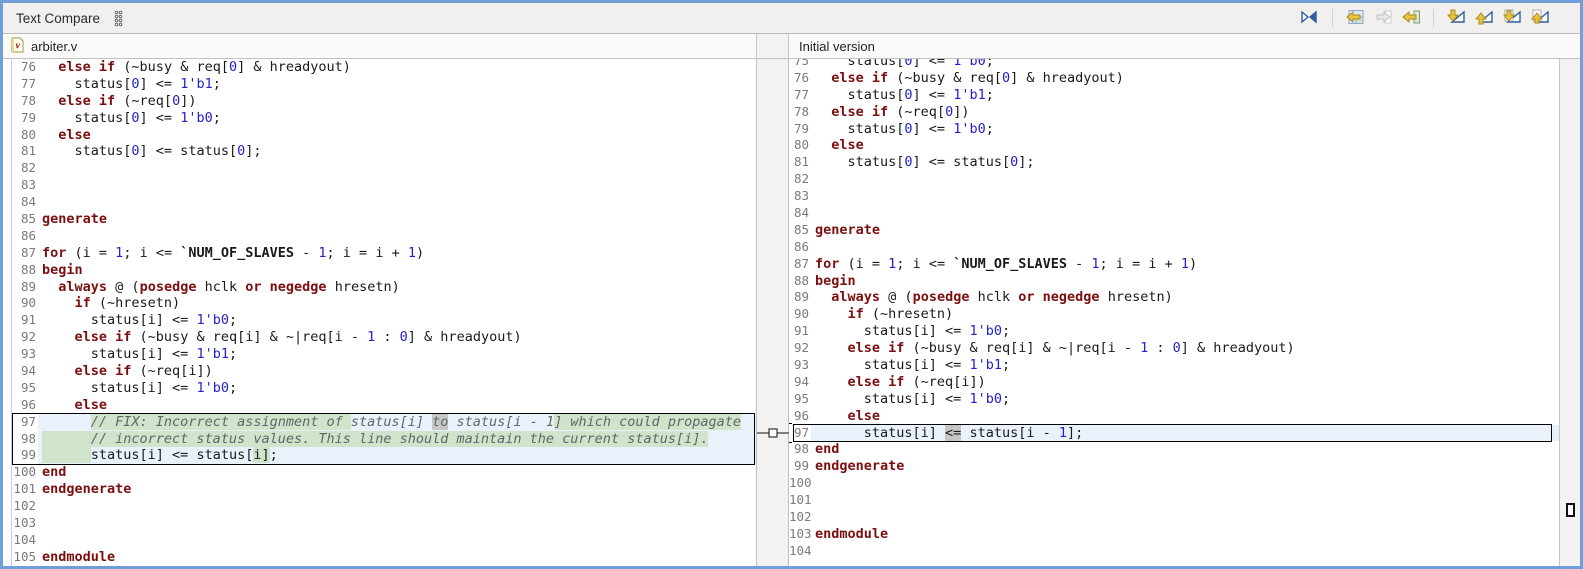 This screenshot has height=569, width=1583. What do you see at coordinates (118, 18) in the screenshot?
I see `view-menu-handle-icon` at bounding box center [118, 18].